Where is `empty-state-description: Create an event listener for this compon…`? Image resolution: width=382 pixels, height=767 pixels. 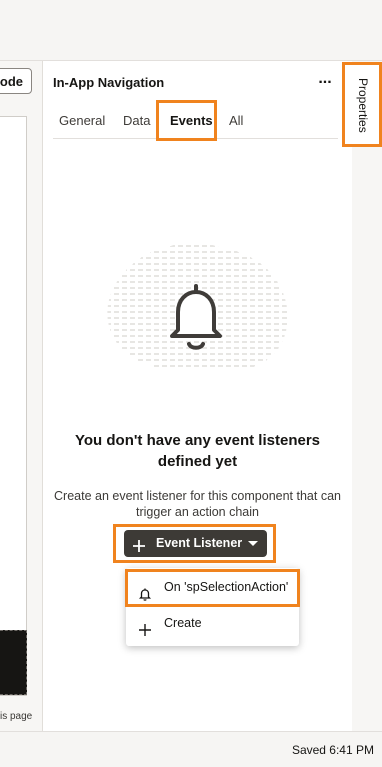
empty-state-description: Create an event listener for this compon… is located at coordinates (197, 504).